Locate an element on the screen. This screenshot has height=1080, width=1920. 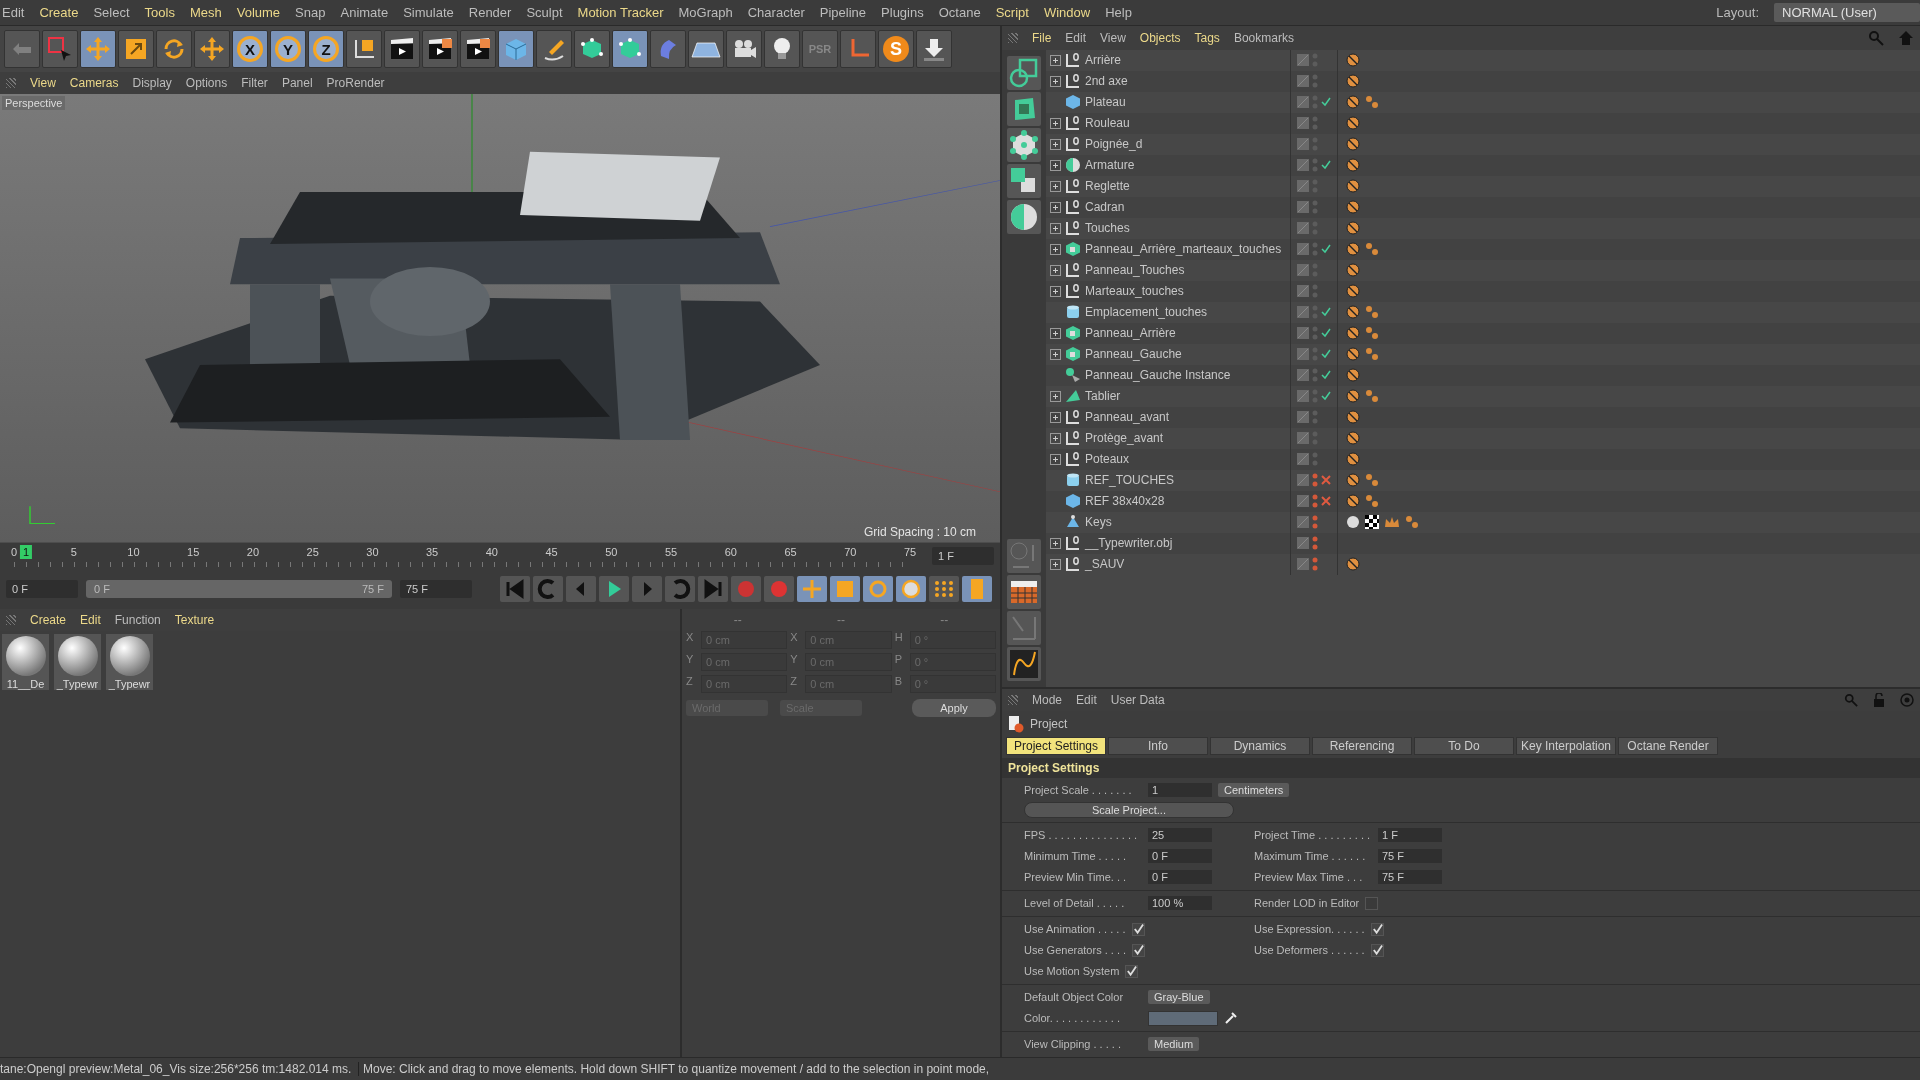
material-tag-icon is located at coordinates (1353, 522).